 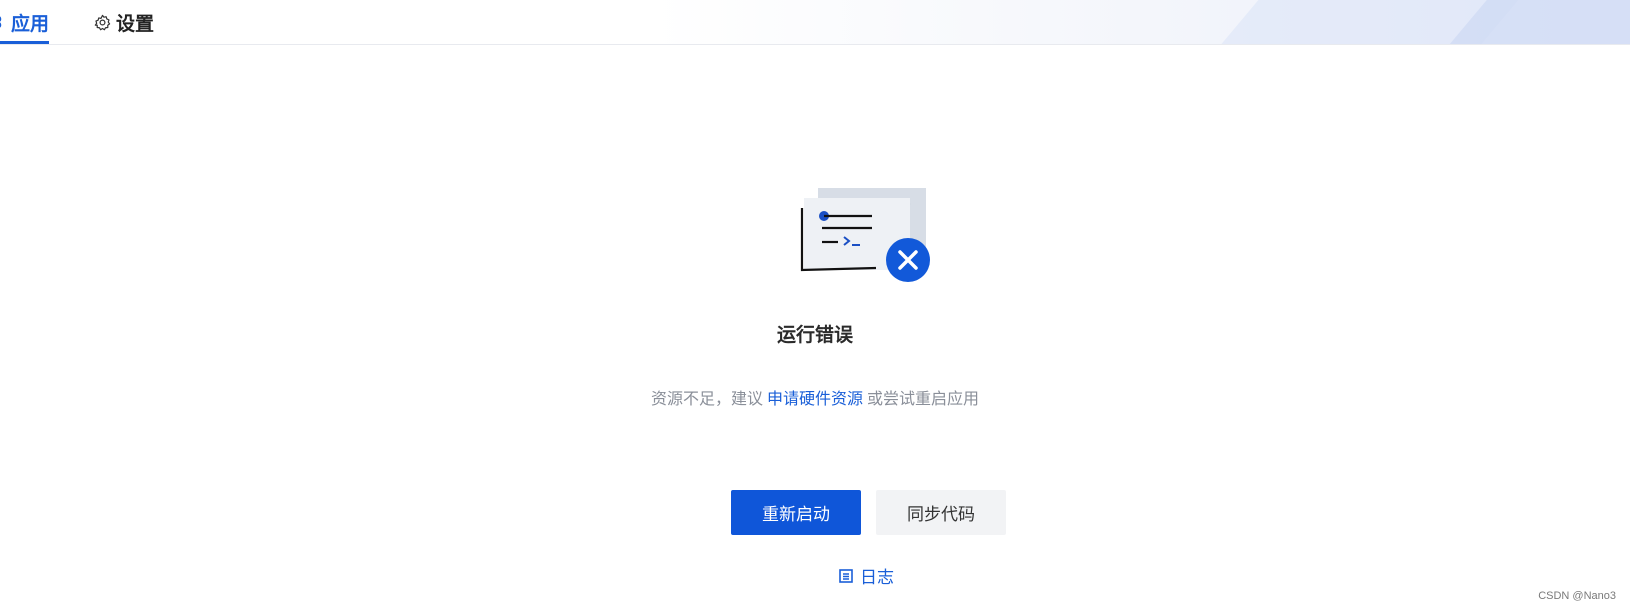 I want to click on log-list-icon, so click(x=846, y=576).